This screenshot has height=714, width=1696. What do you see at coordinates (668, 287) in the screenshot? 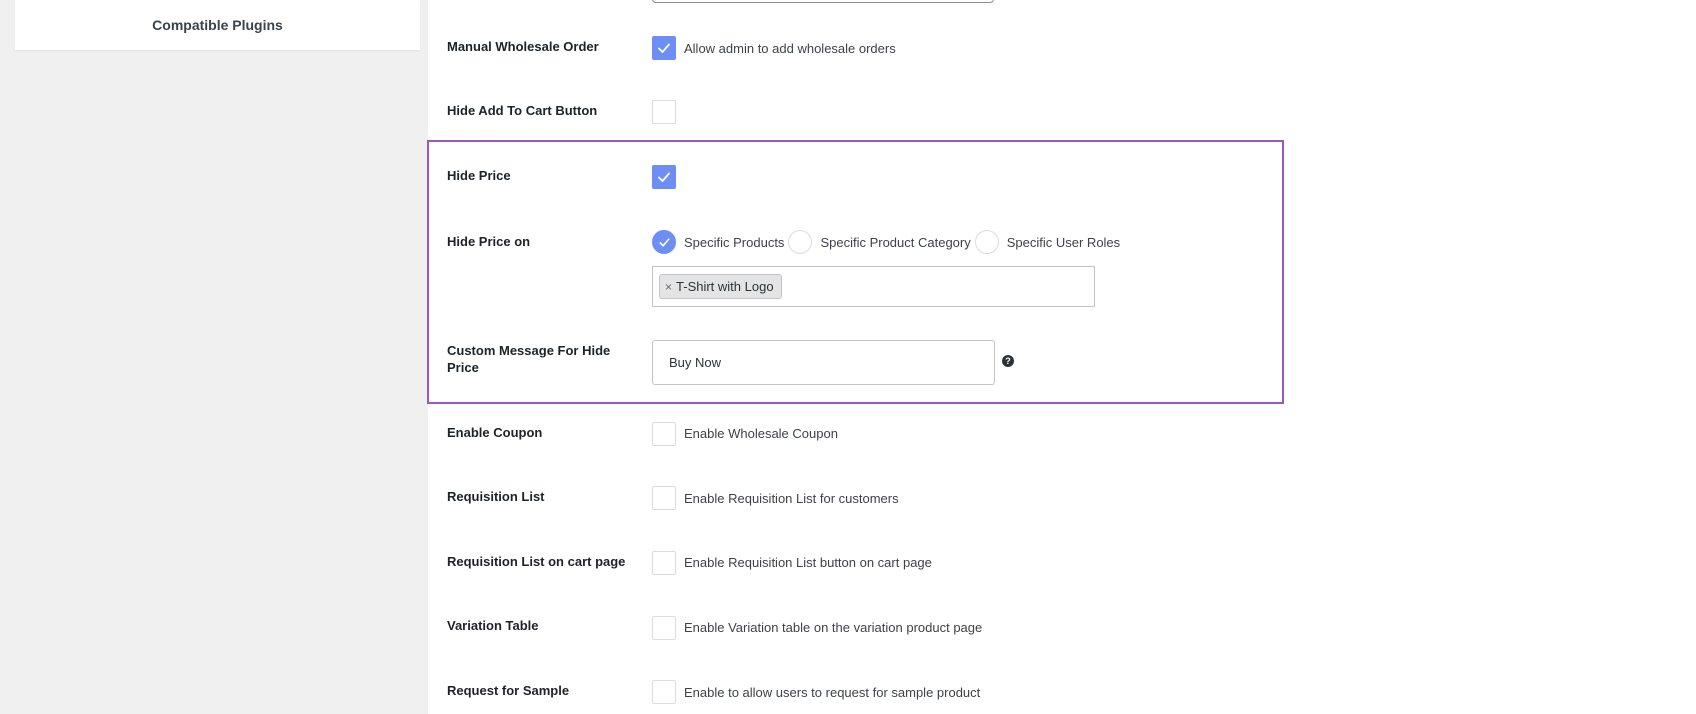
I see `close-icon: ×` at bounding box center [668, 287].